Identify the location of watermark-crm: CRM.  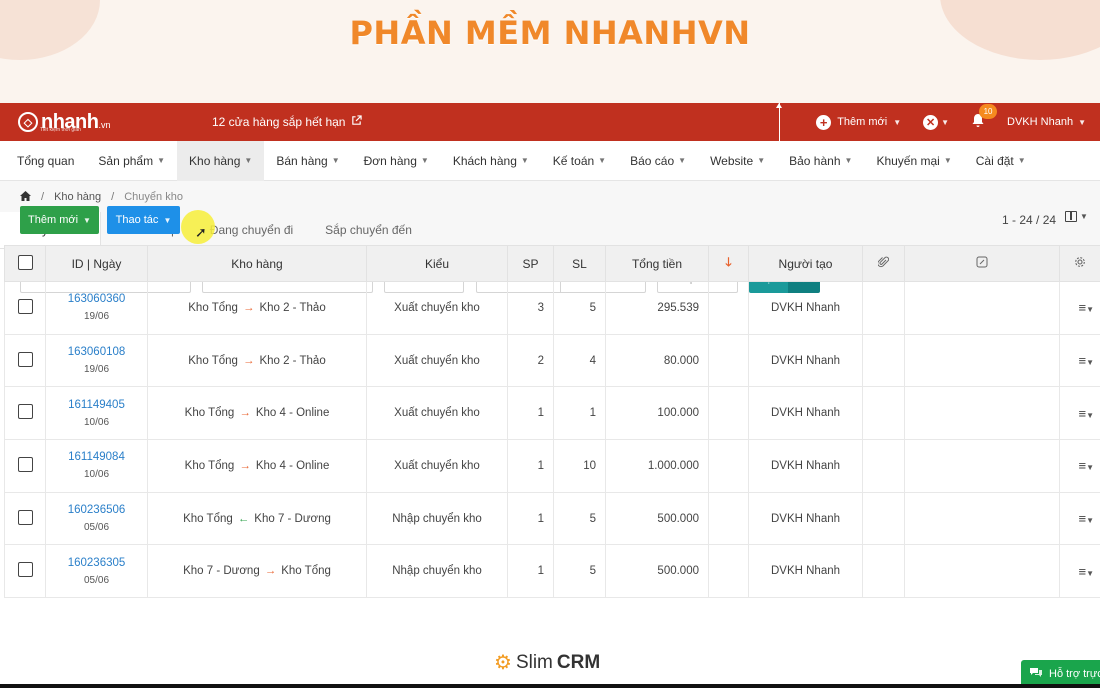
(578, 662).